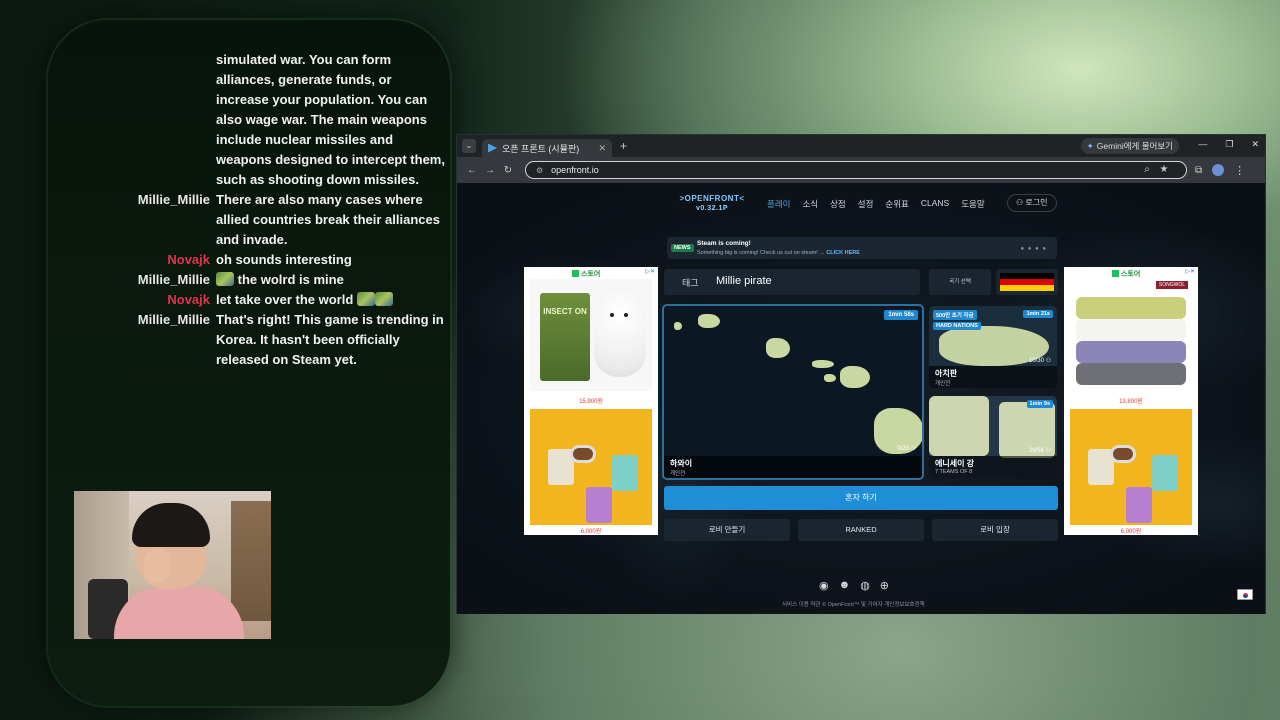 The height and width of the screenshot is (720, 1280). Describe the element at coordinates (903, 449) in the screenshot. I see `player-count-text: 0/20` at that location.